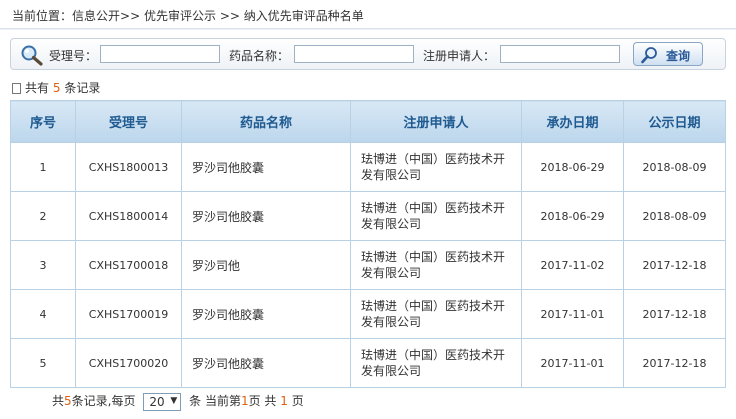 The width and height of the screenshot is (736, 419). What do you see at coordinates (560, 54) in the screenshot?
I see `applicant-input` at bounding box center [560, 54].